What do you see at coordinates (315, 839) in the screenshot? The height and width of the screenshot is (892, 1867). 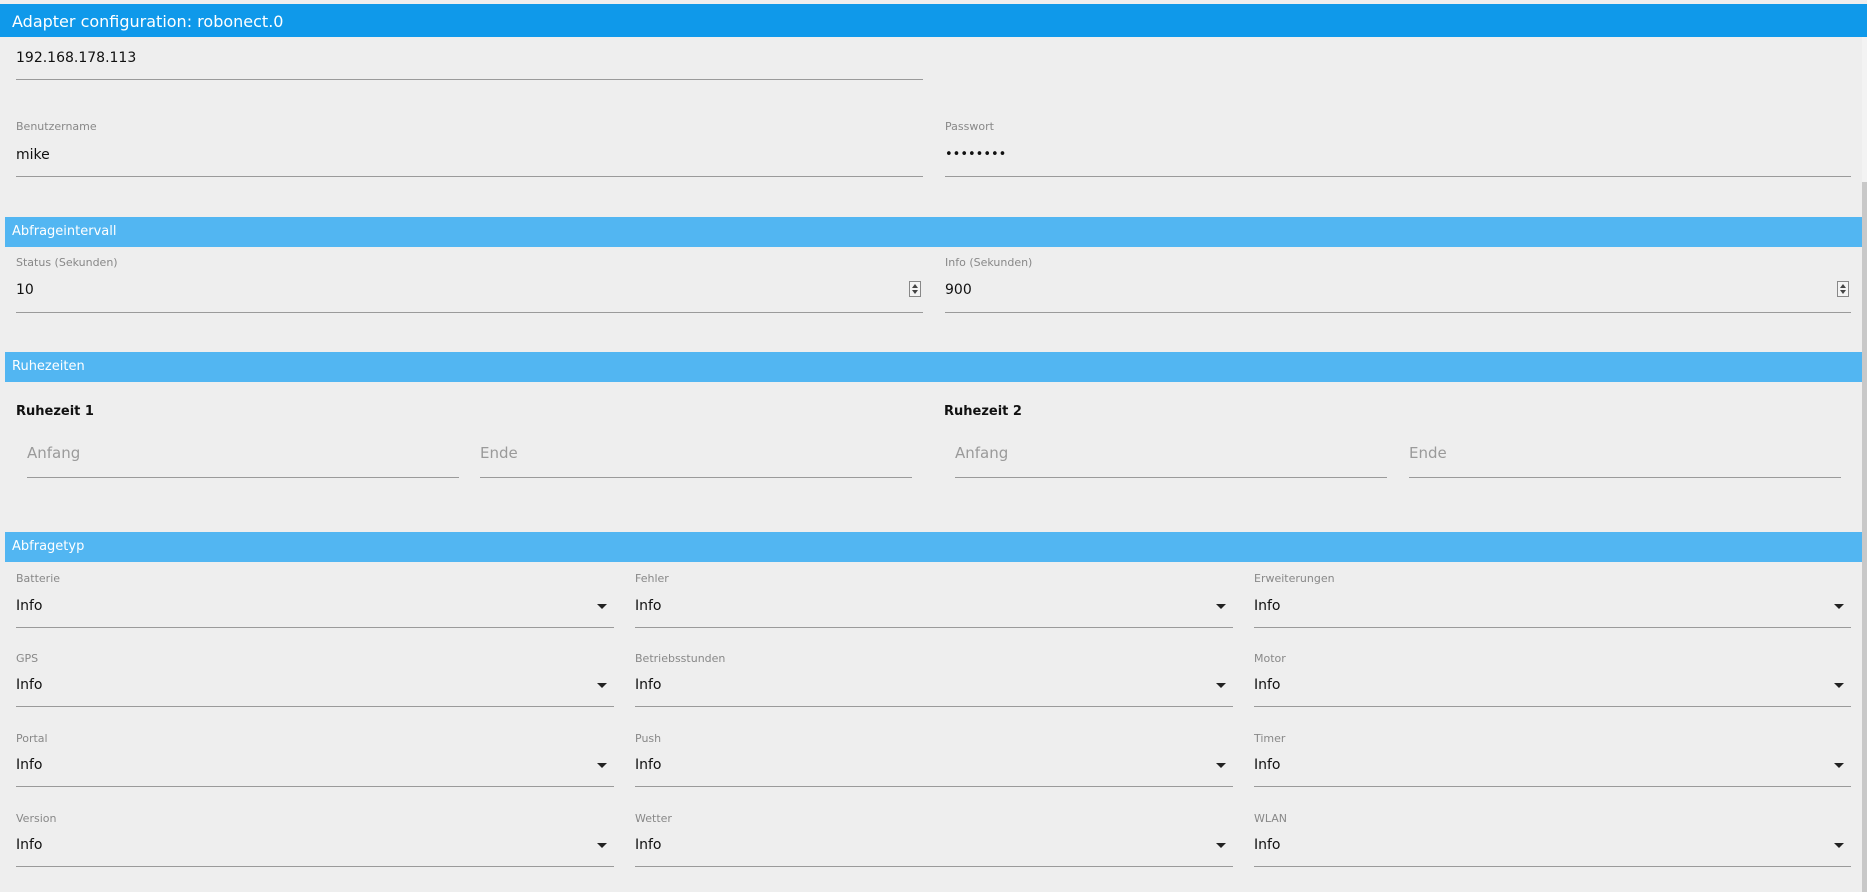 I see `select-version: Version Info` at bounding box center [315, 839].